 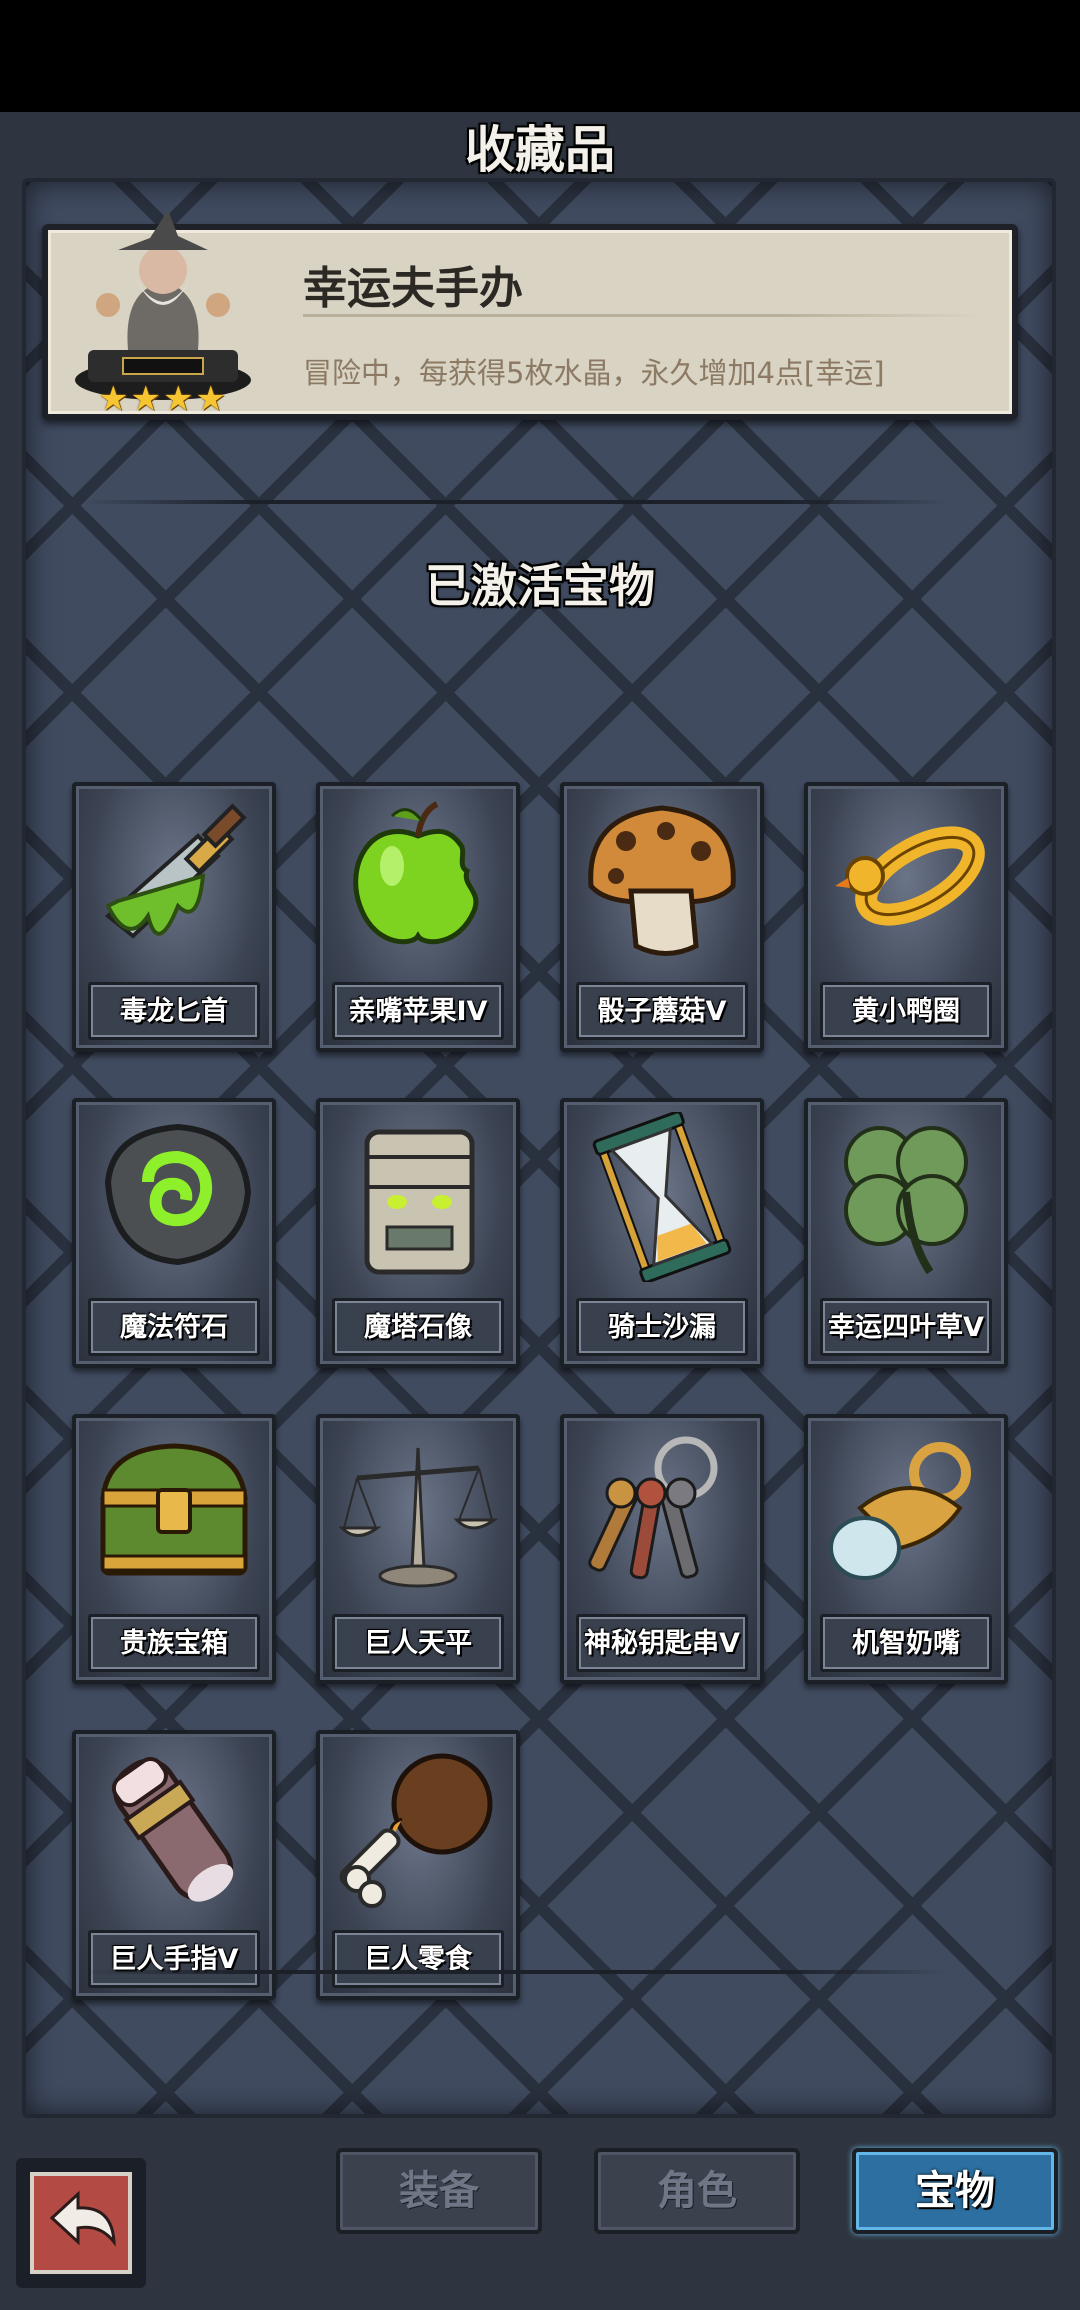 I want to click on back-button-face, so click(x=81, y=2223).